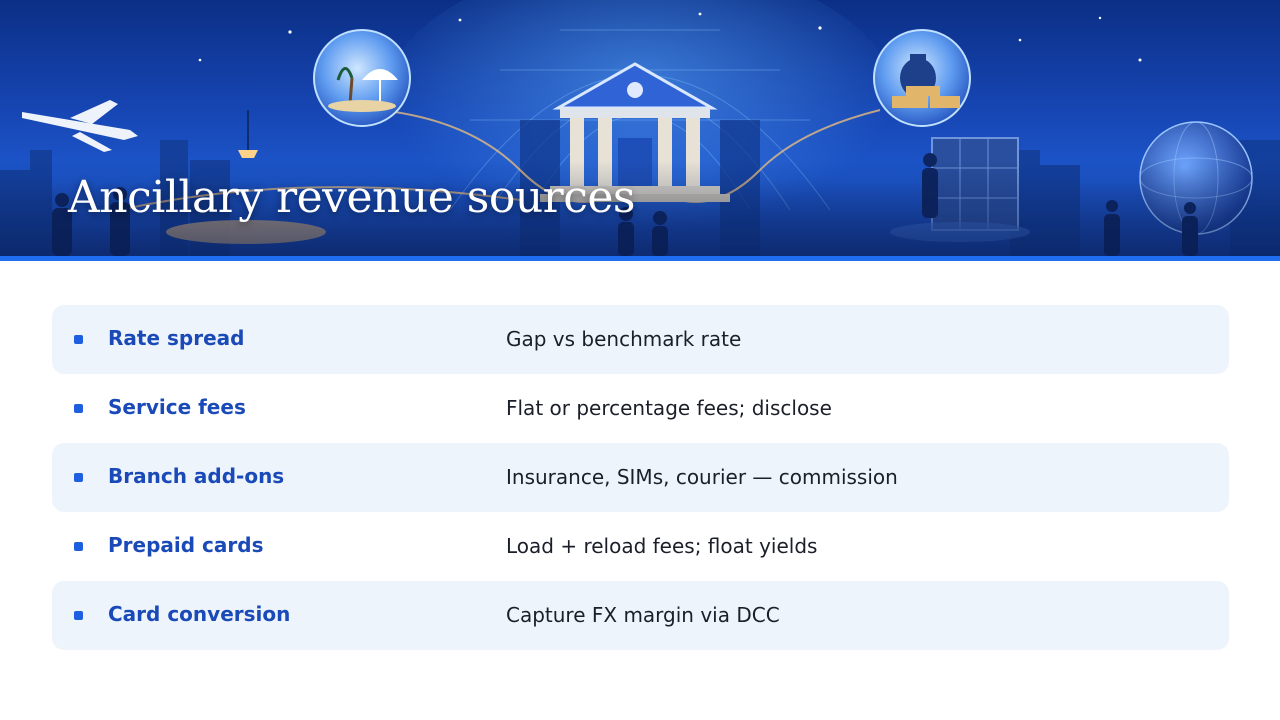 The image size is (1280, 720). I want to click on money-bag-icon, so click(922, 78).